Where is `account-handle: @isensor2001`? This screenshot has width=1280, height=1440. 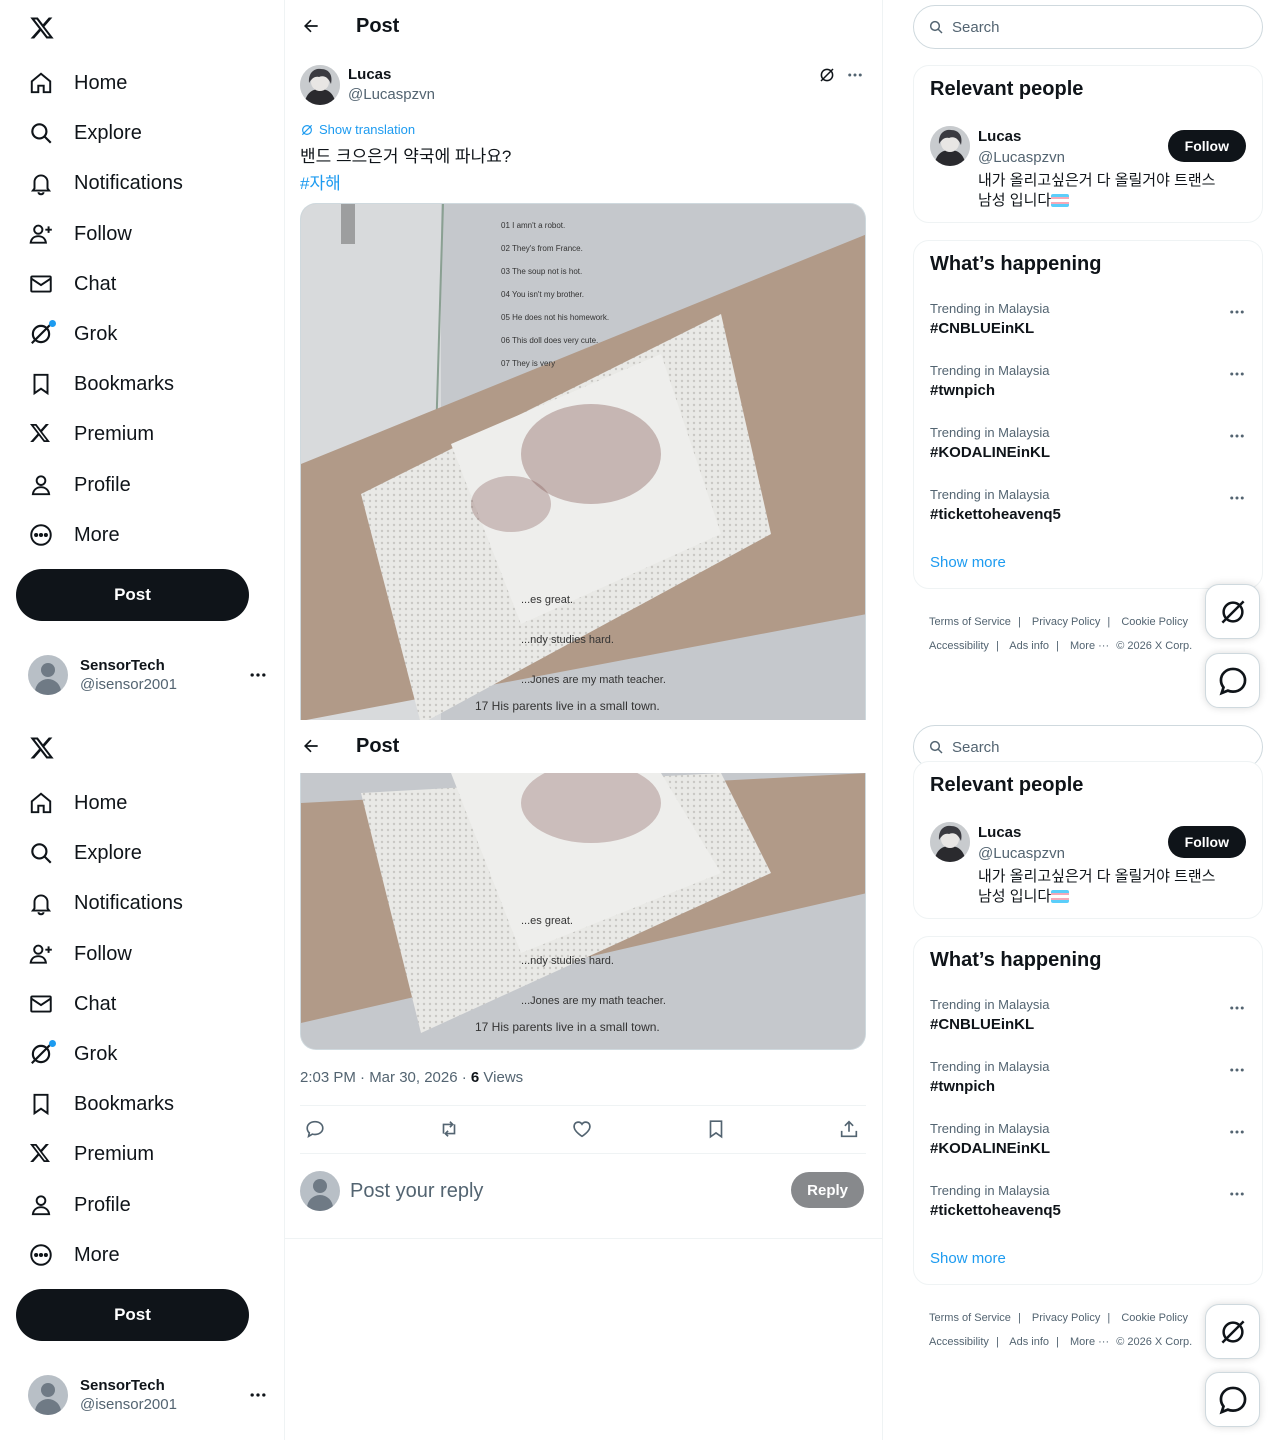
account-handle: @isensor2001 is located at coordinates (128, 1404).